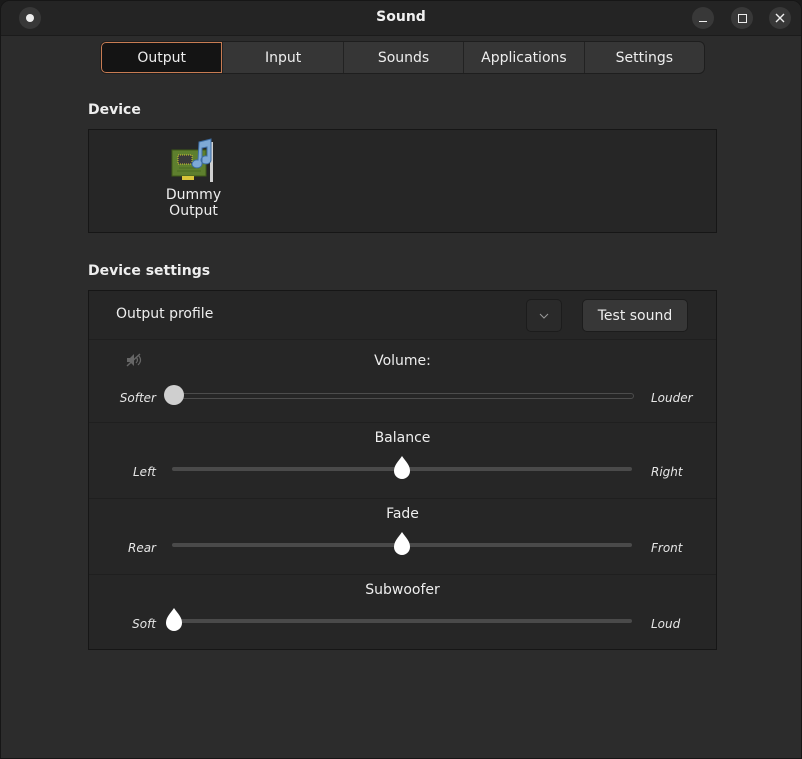 The height and width of the screenshot is (759, 802). What do you see at coordinates (703, 21) in the screenshot?
I see `minimize-icon` at bounding box center [703, 21].